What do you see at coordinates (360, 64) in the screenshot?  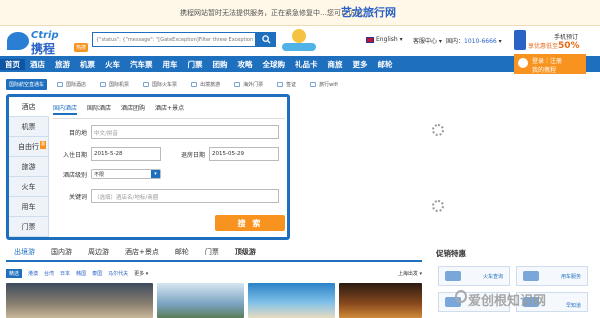 I see `nav-more: 更多` at bounding box center [360, 64].